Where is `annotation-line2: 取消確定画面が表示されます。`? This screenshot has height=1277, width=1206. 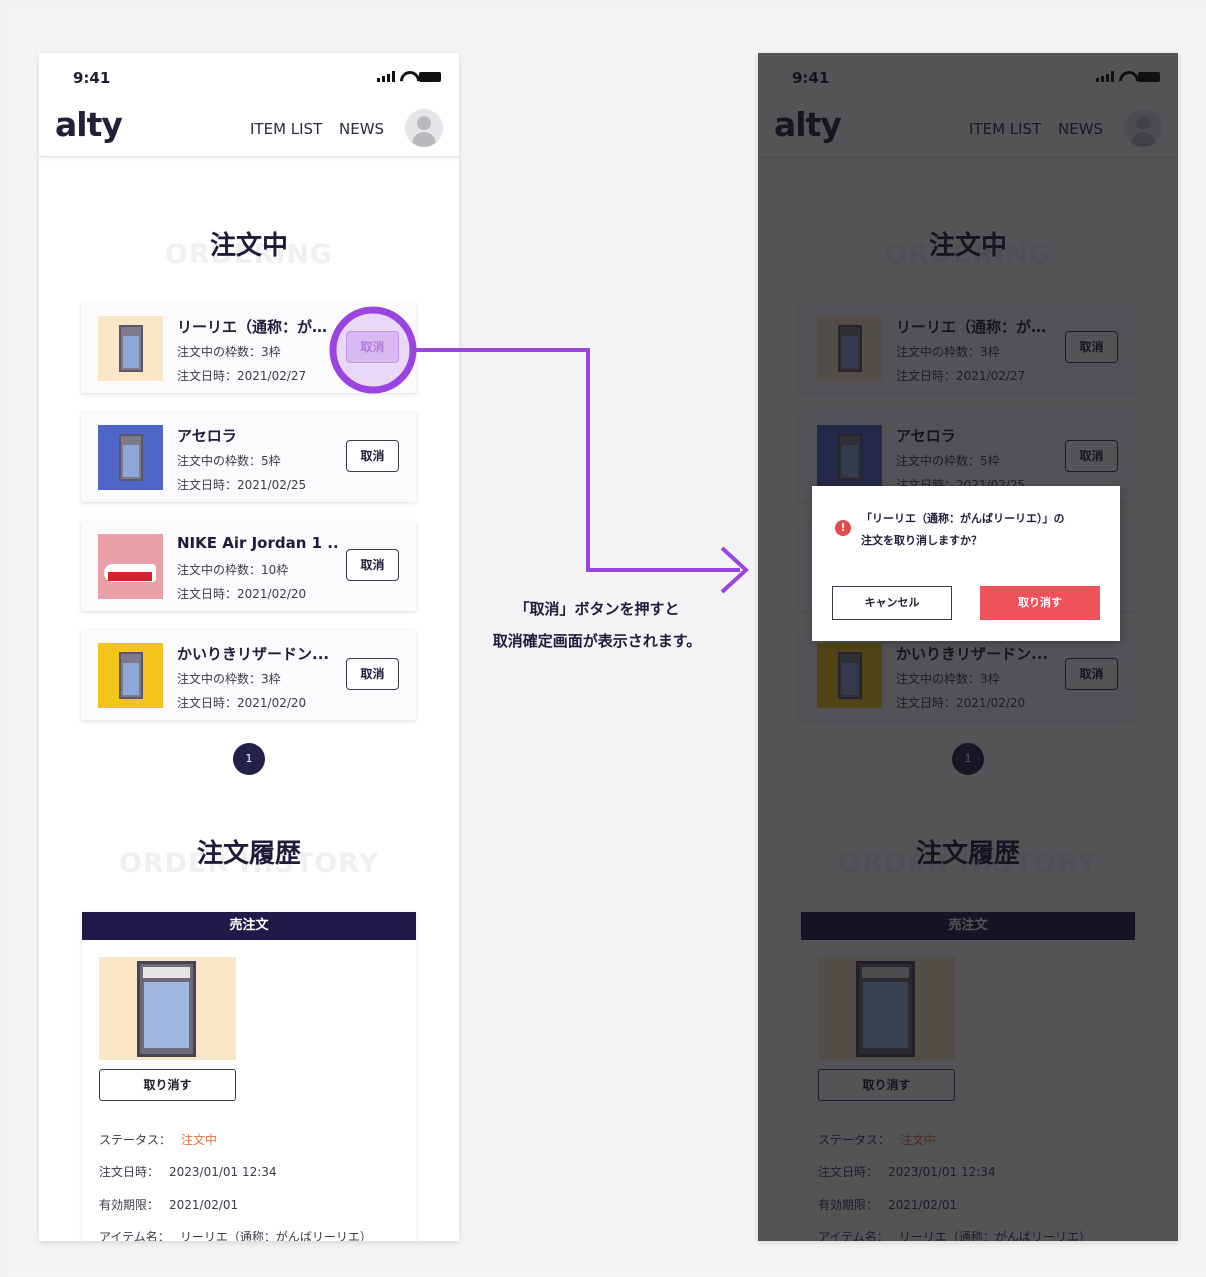 annotation-line2: 取消確定画面が表示されます。 is located at coordinates (597, 641).